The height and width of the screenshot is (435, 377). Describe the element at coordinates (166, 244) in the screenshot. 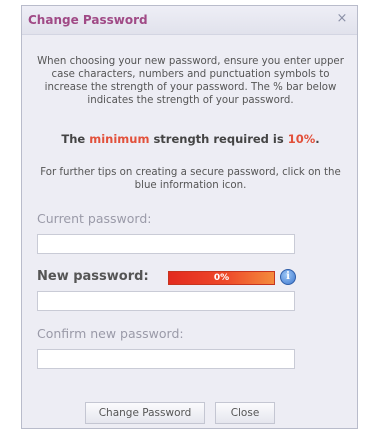

I see `current-password-field` at that location.